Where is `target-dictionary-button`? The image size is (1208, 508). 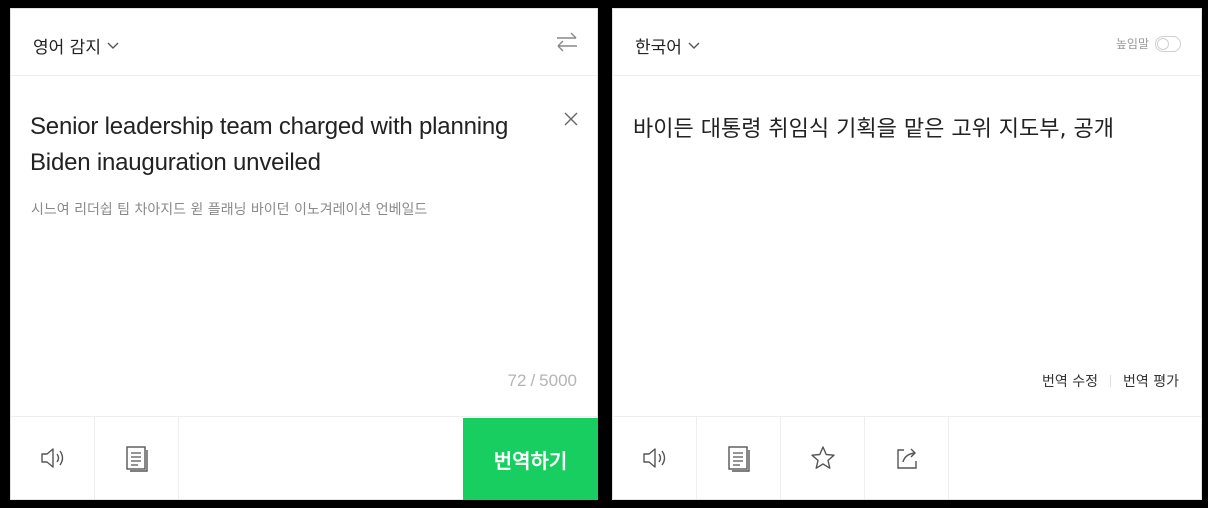 target-dictionary-button is located at coordinates (739, 458).